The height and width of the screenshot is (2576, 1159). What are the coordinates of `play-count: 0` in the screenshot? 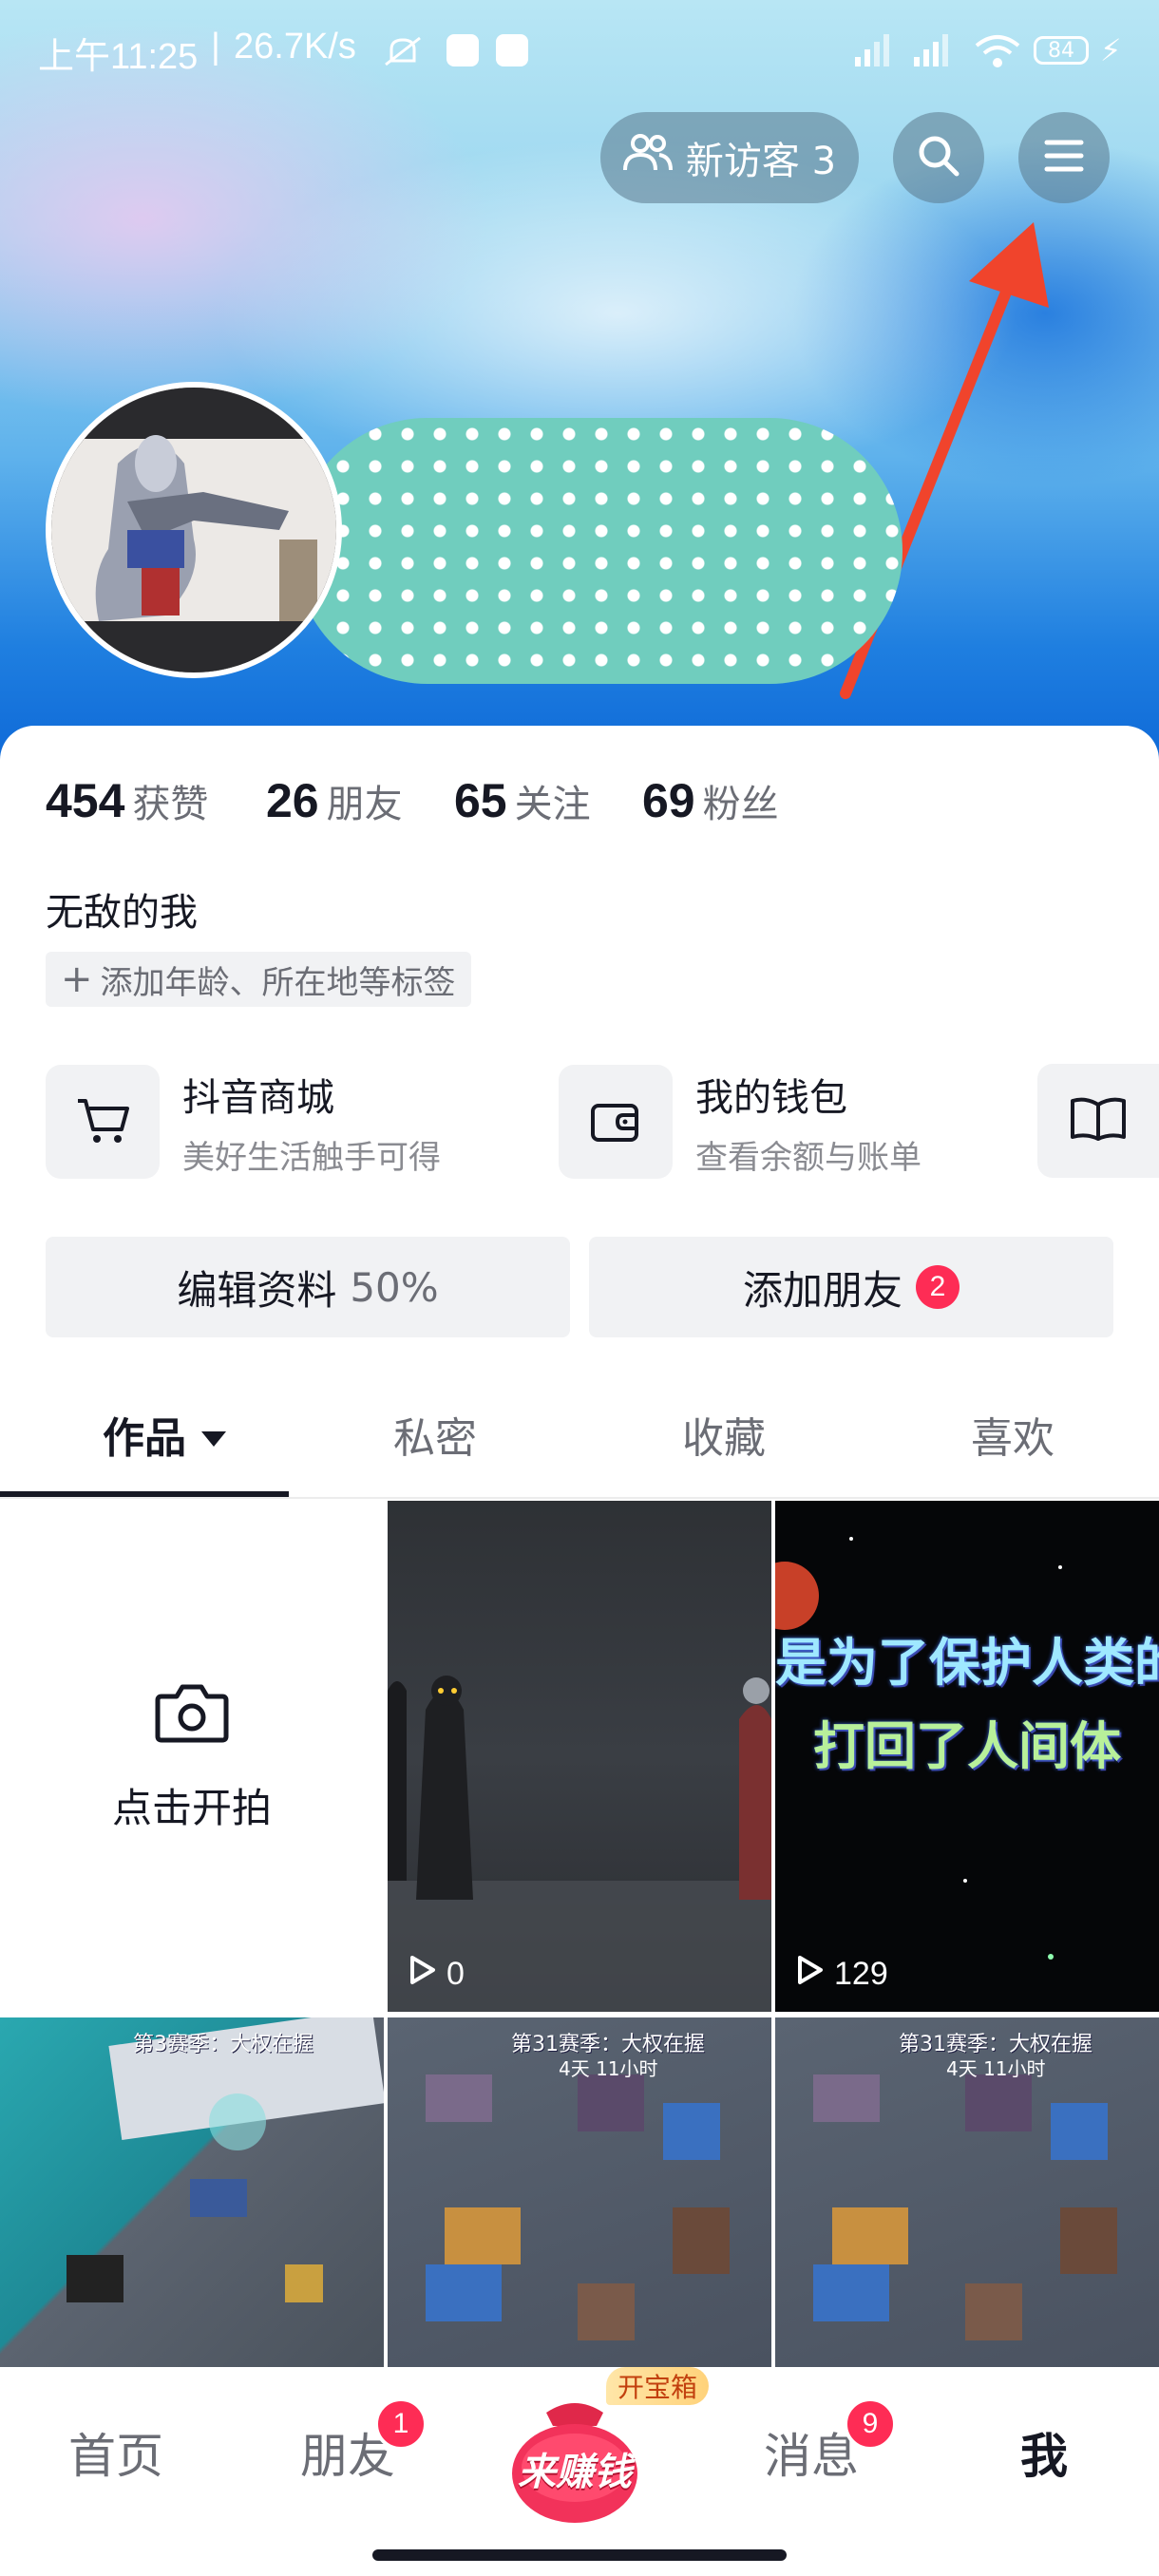 It's located at (435, 1975).